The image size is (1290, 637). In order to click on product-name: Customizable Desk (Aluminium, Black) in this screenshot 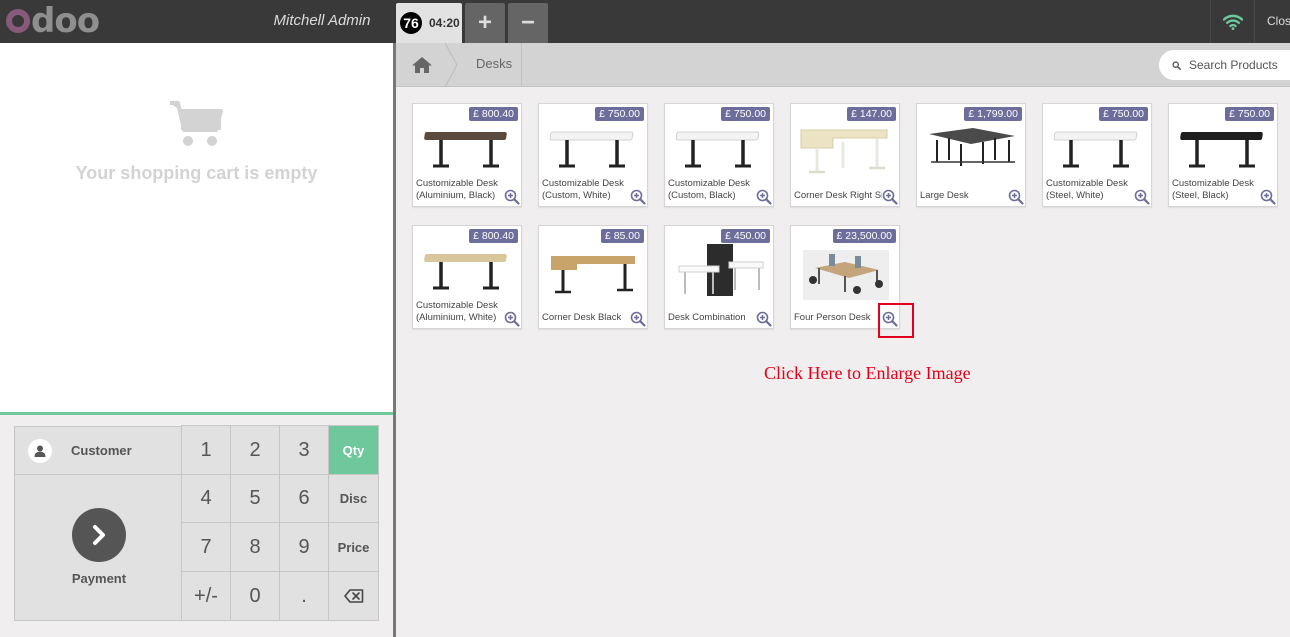, I will do `click(457, 189)`.